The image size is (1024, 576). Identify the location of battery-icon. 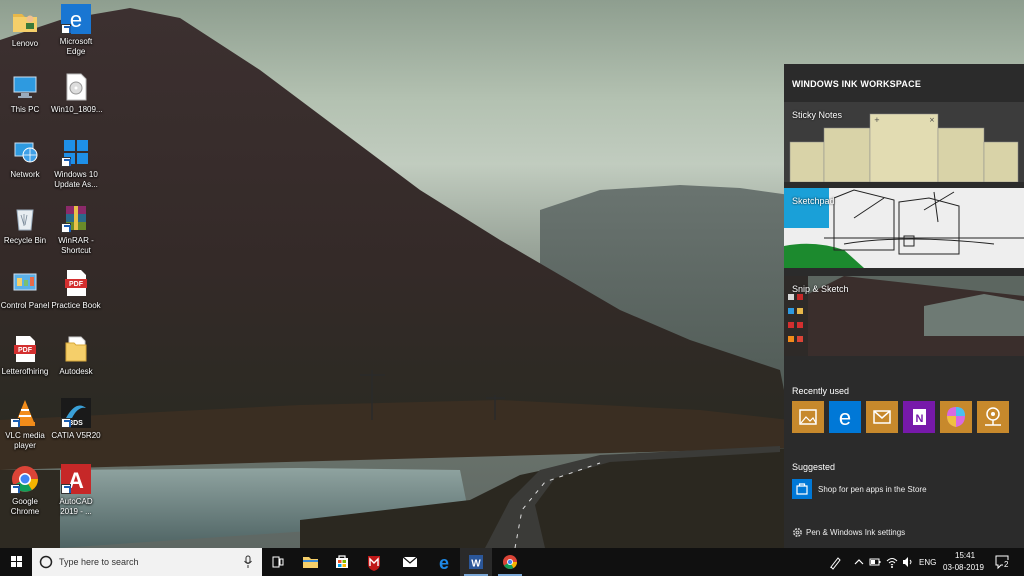
(875, 562).